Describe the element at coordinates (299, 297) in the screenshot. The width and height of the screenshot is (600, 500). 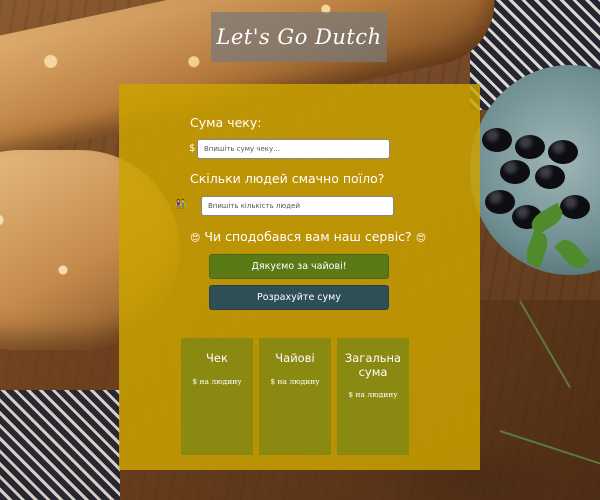
I see `calculate-button: Розрахуйте суму` at that location.